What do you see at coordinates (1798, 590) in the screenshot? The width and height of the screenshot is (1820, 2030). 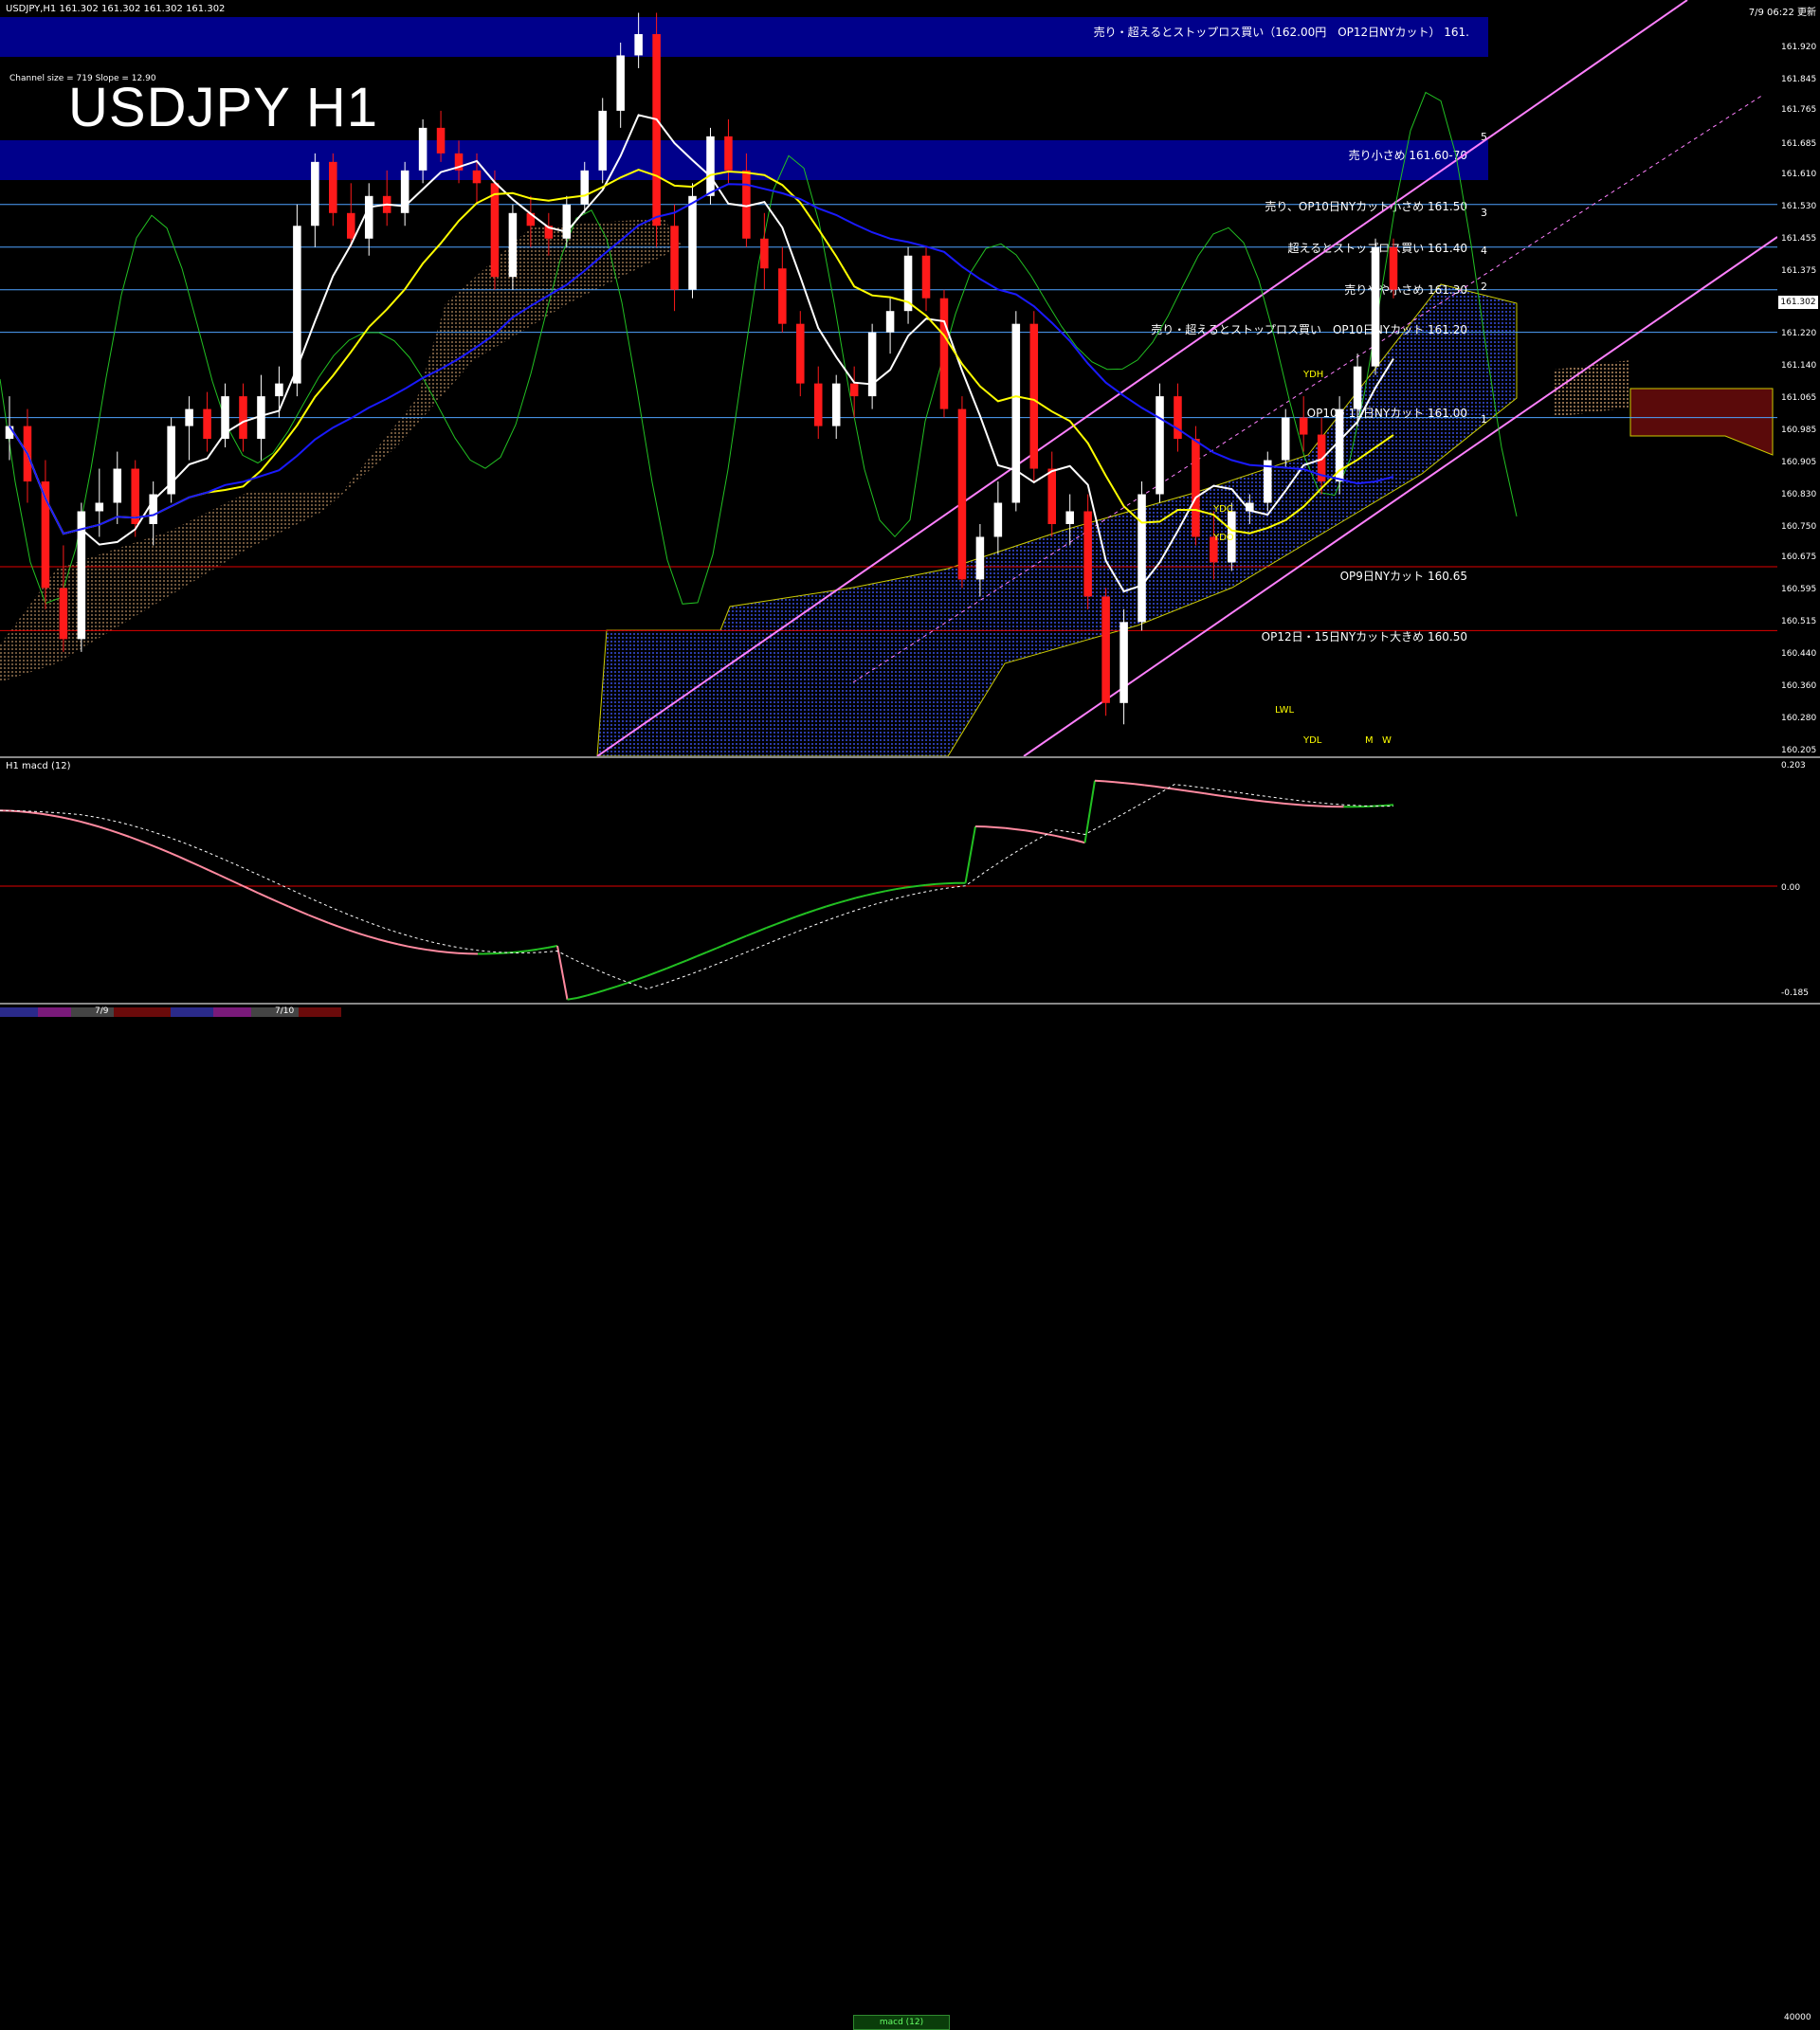 I see `price-tick-label: 160.595` at bounding box center [1798, 590].